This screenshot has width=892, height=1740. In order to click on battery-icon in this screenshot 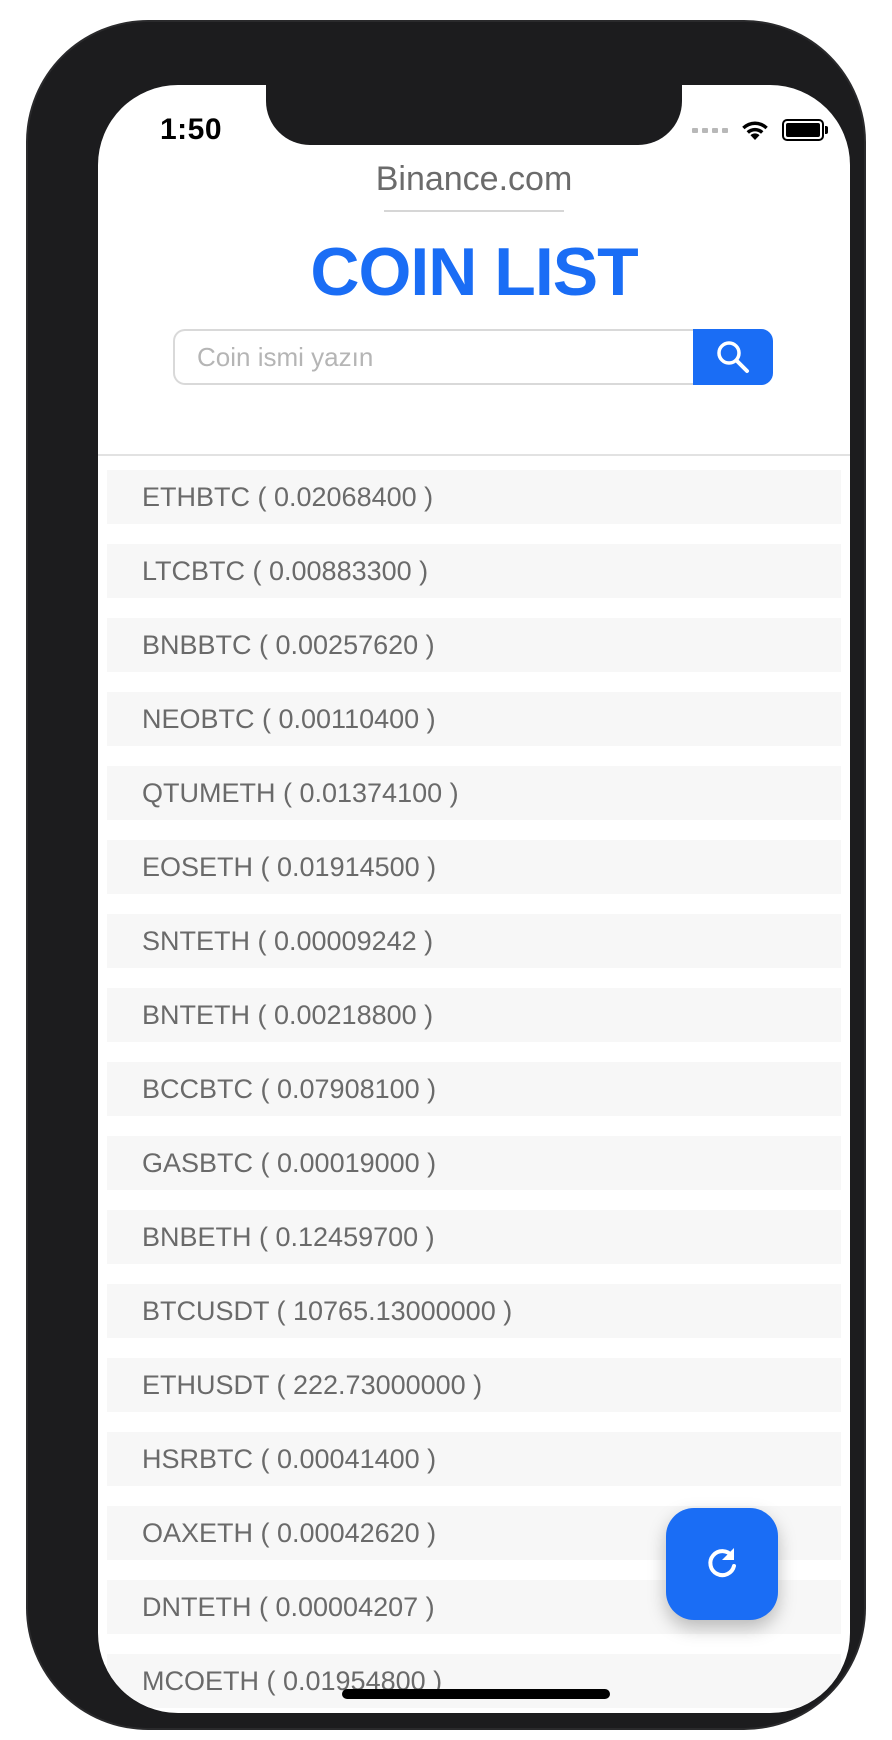, I will do `click(805, 130)`.